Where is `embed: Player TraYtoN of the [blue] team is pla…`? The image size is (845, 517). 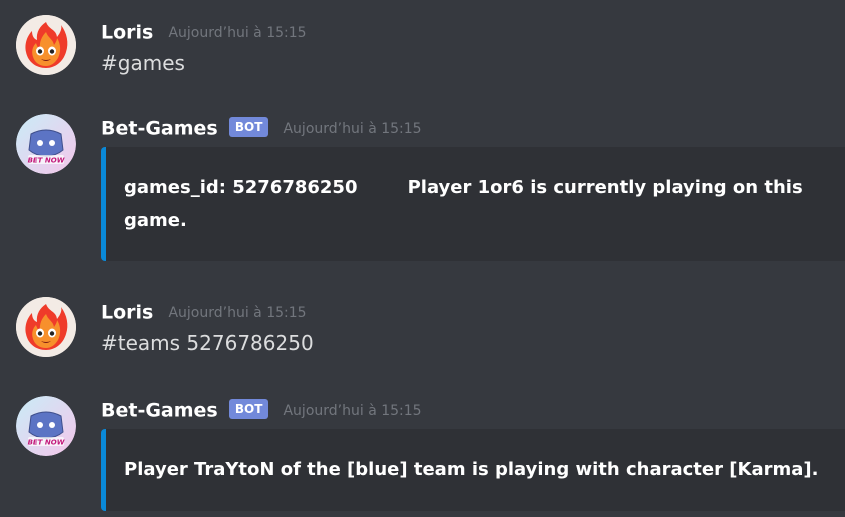
embed: Player TraYtoN of the [blue] team is pla… is located at coordinates (473, 470).